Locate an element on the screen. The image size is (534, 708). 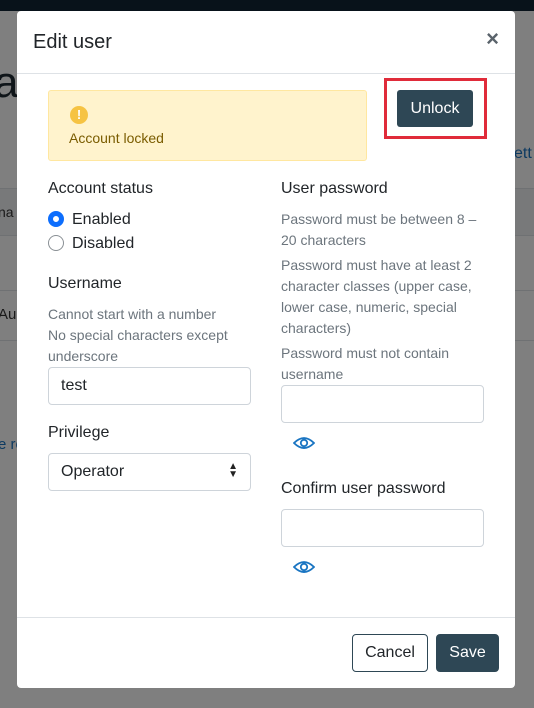
account-locked-alert: ! Account locked is located at coordinates (207, 125).